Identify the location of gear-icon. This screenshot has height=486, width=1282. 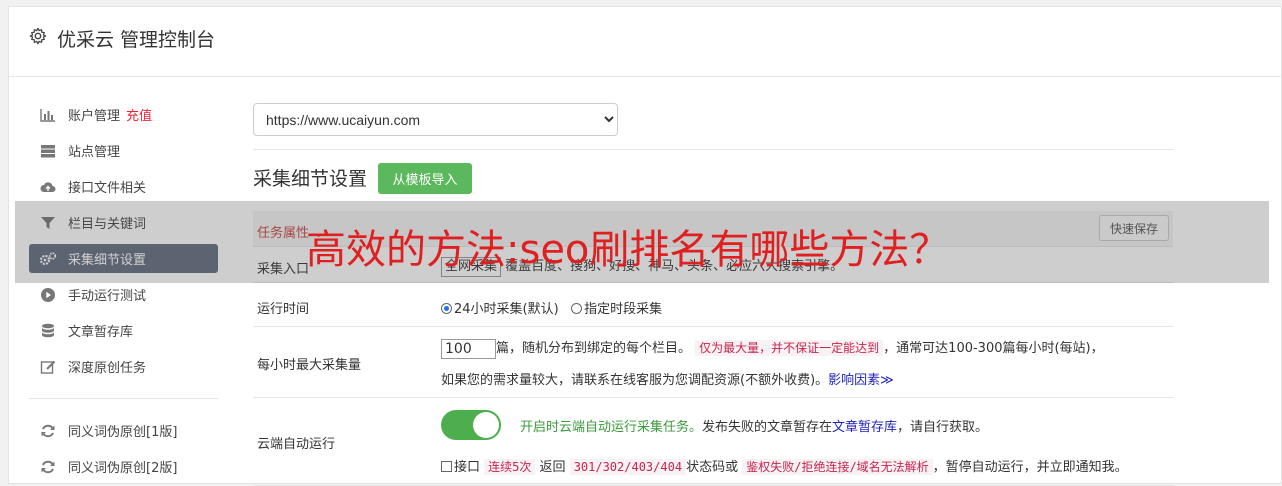
(38, 36).